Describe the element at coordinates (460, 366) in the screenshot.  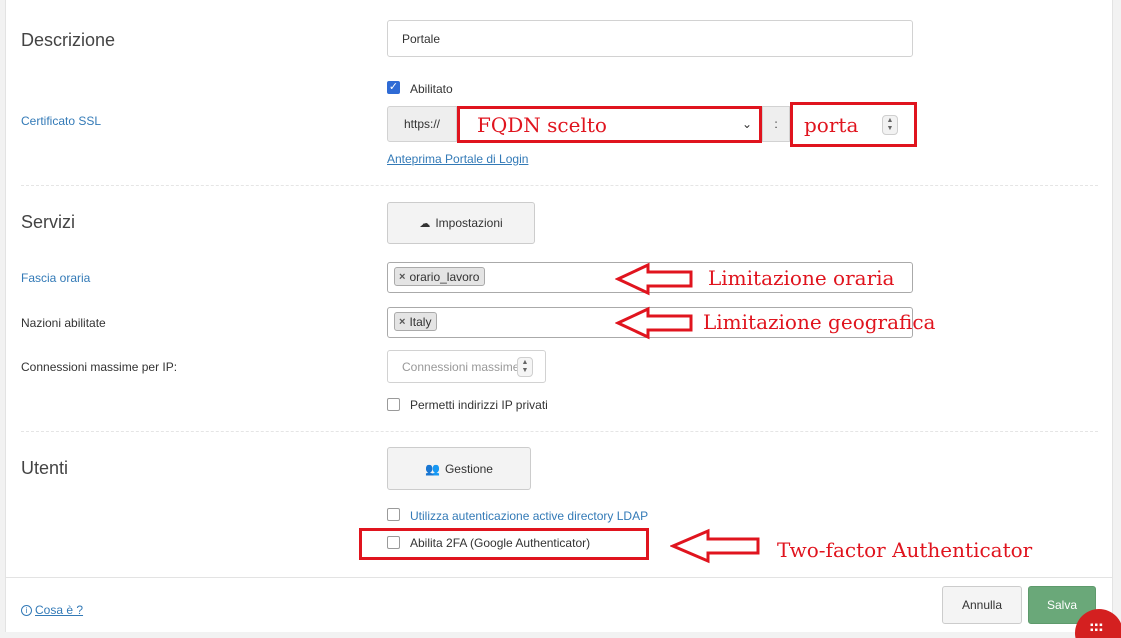
I see `max-connections-placeholder: Connessioni massime` at that location.